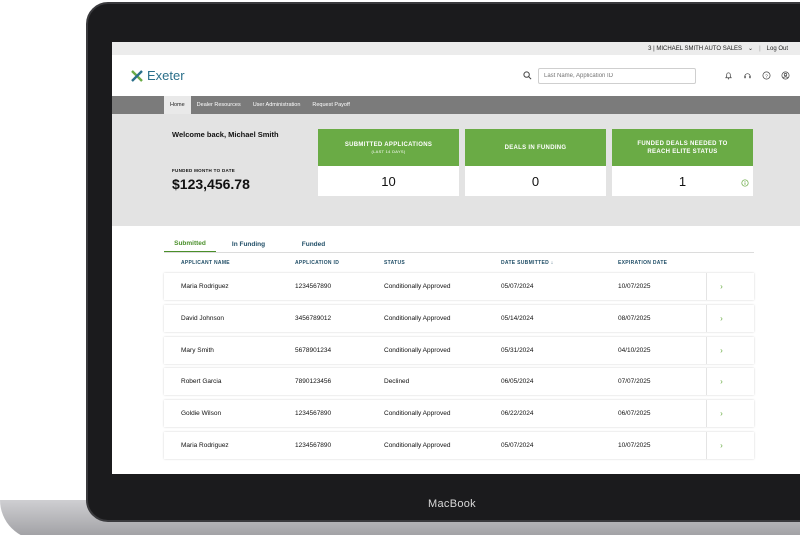  I want to click on application-id: 7890123456, so click(313, 382).